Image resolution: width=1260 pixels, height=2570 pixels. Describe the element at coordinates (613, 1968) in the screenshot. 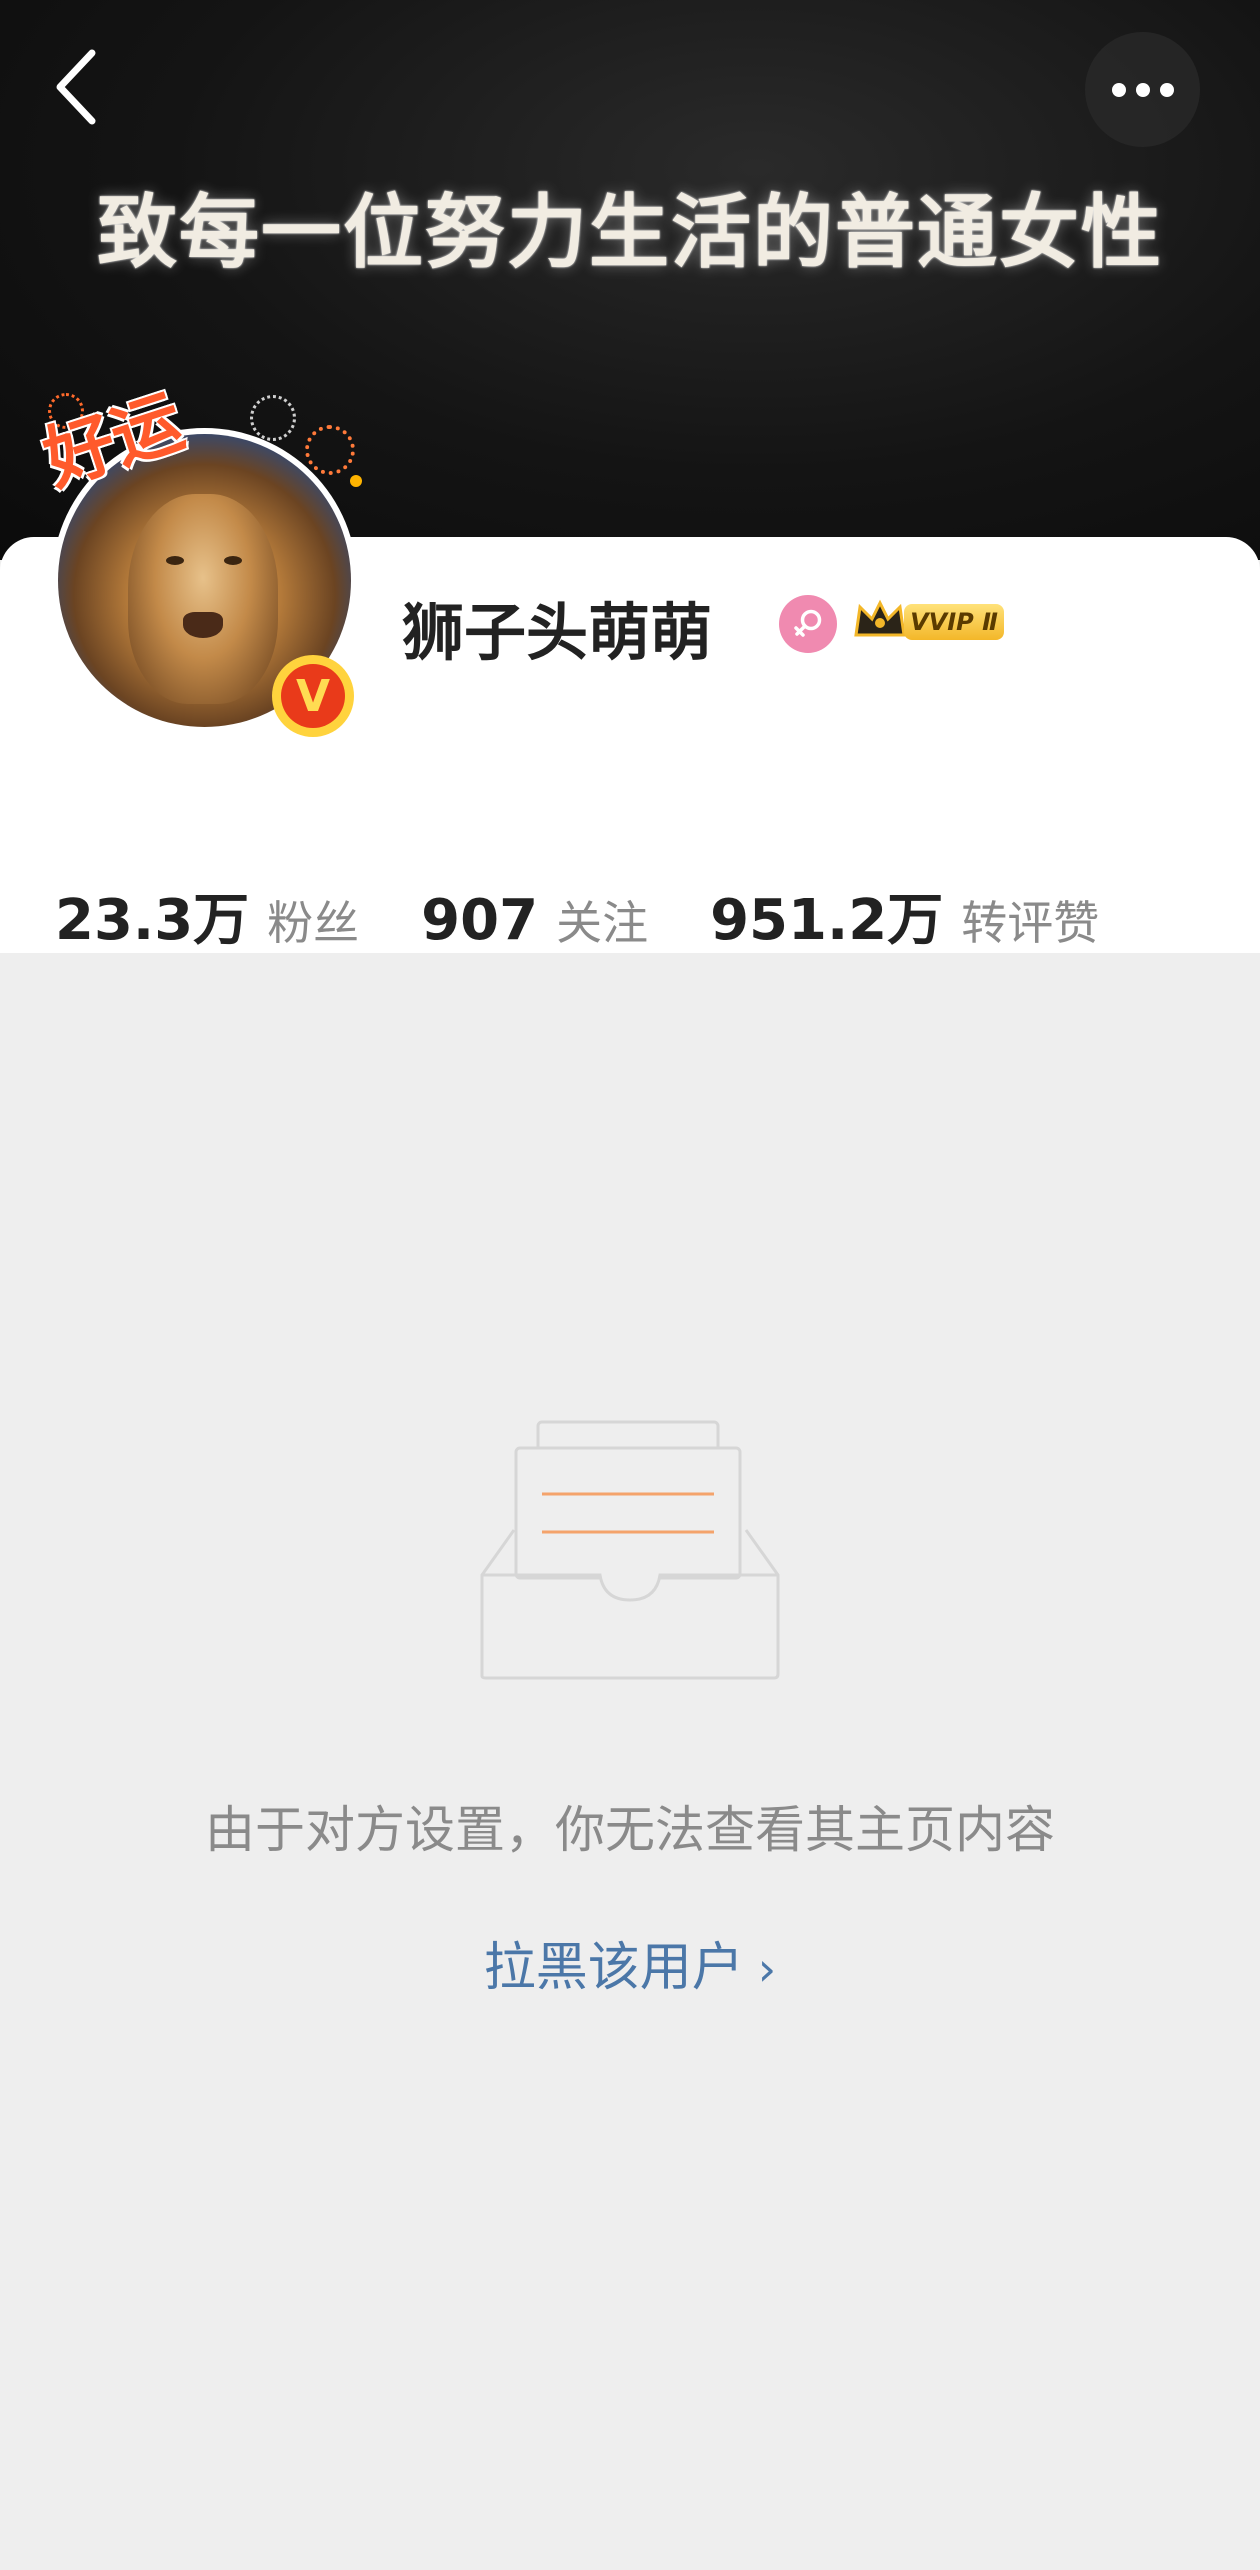

I see `block-user-label: 拉黑该用户` at that location.